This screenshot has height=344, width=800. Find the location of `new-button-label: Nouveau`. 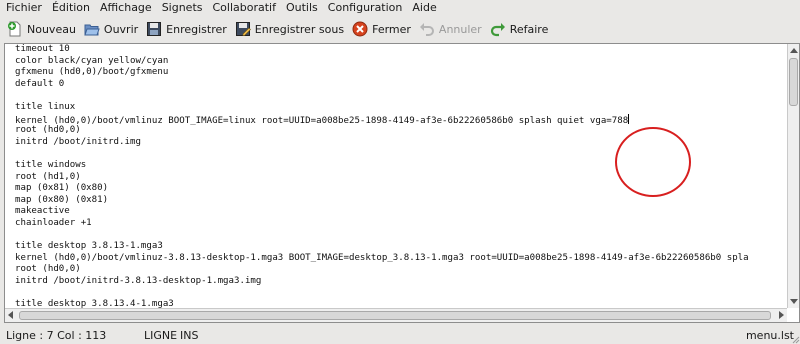

new-button-label: Nouveau is located at coordinates (51, 29).